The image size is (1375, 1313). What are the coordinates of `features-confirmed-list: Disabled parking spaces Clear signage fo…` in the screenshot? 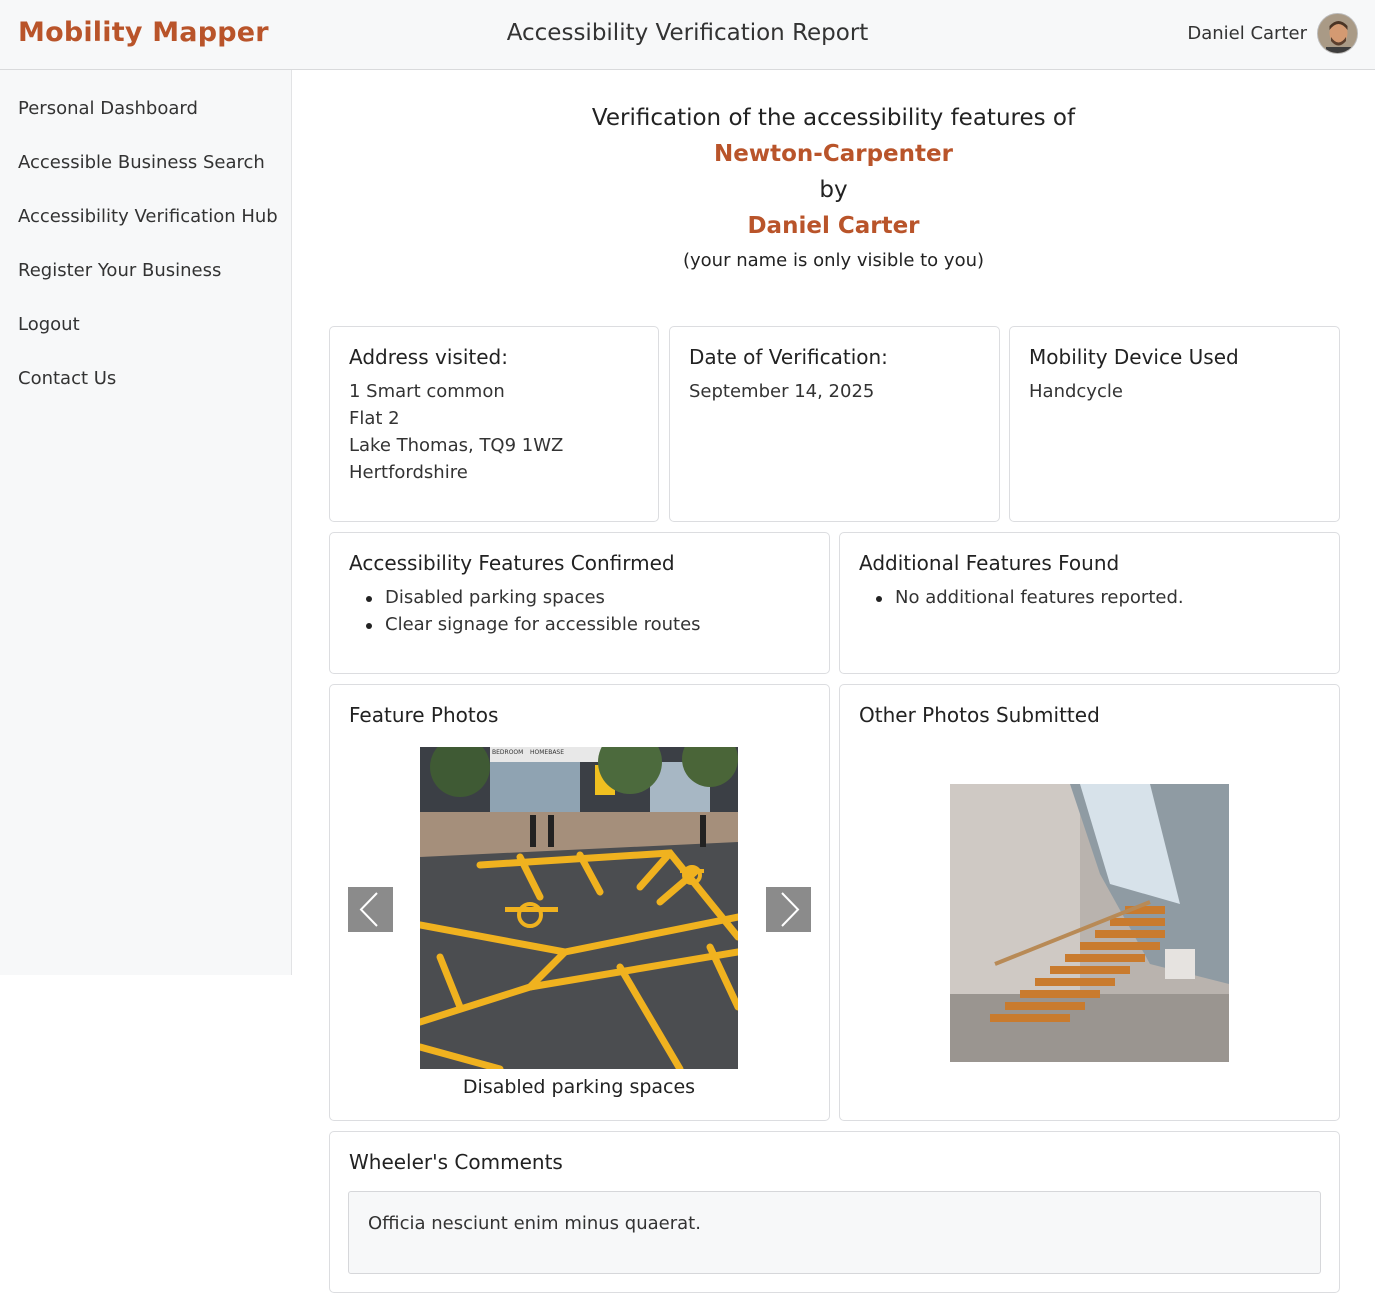 It's located at (579, 611).